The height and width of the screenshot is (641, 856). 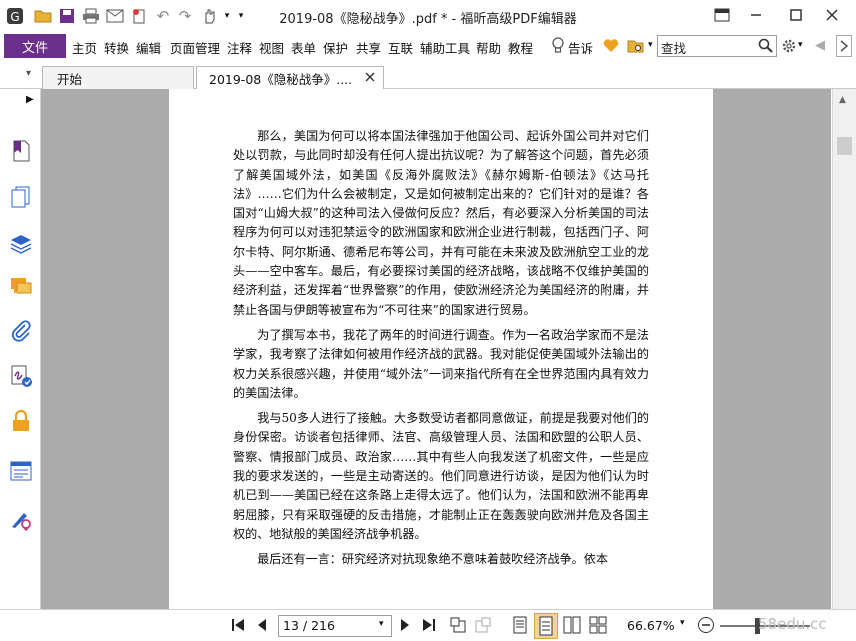 I want to click on next-view-icon, so click(x=483, y=626).